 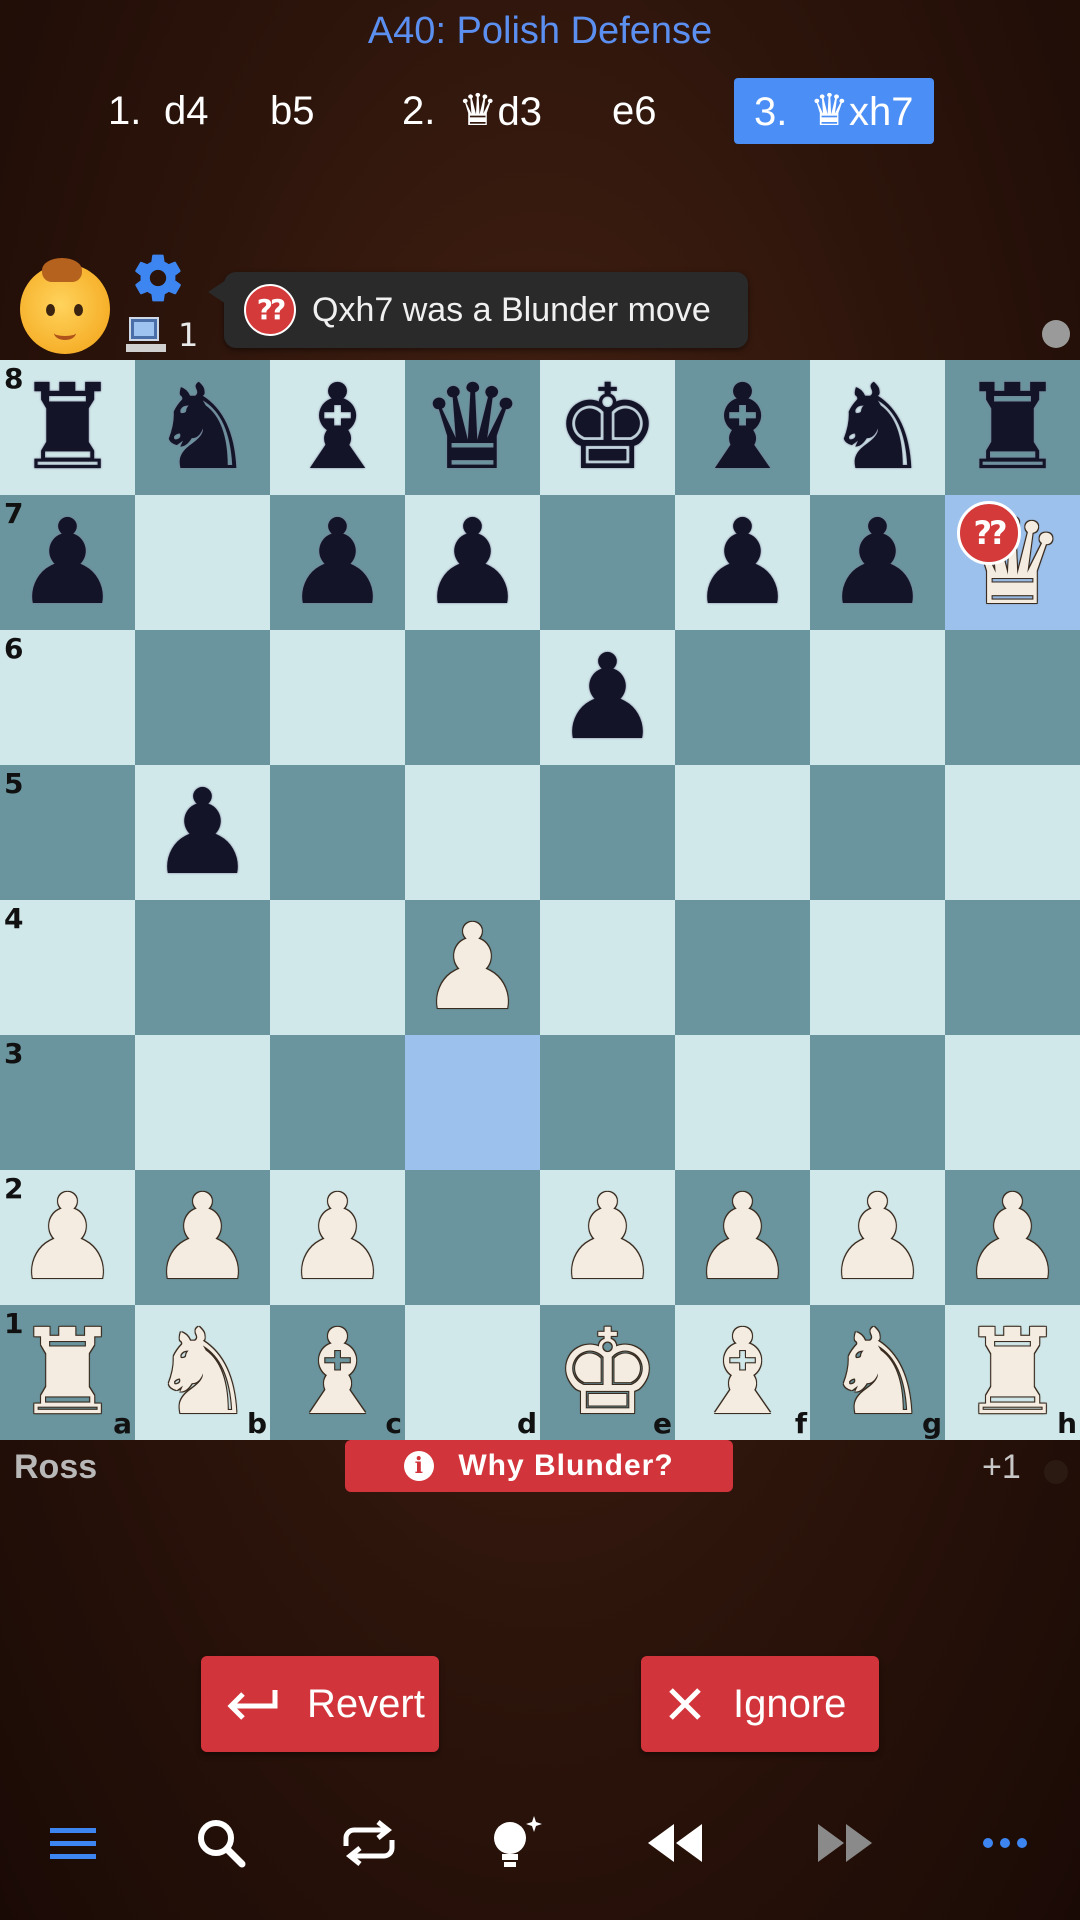 What do you see at coordinates (1005, 1843) in the screenshot?
I see `more-icon` at bounding box center [1005, 1843].